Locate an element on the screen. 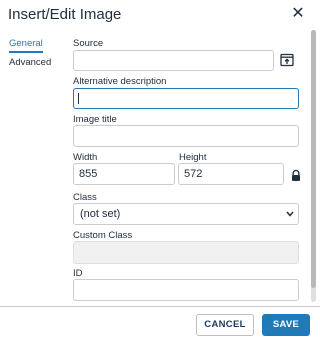 This screenshot has width=320, height=343. class-select-value: (not set) is located at coordinates (100, 214).